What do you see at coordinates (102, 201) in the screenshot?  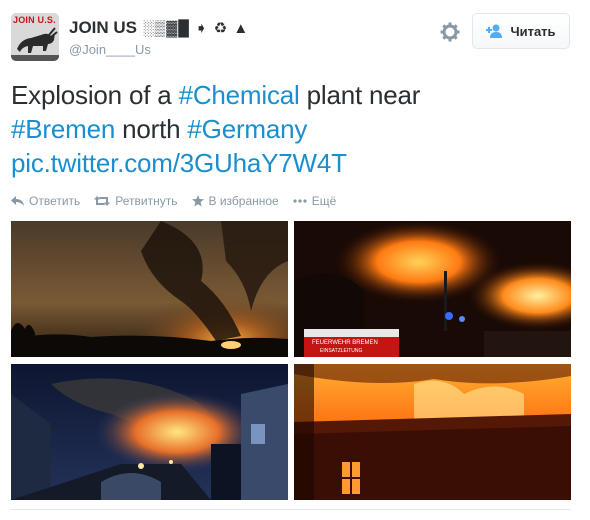 I see `retweet-icon` at bounding box center [102, 201].